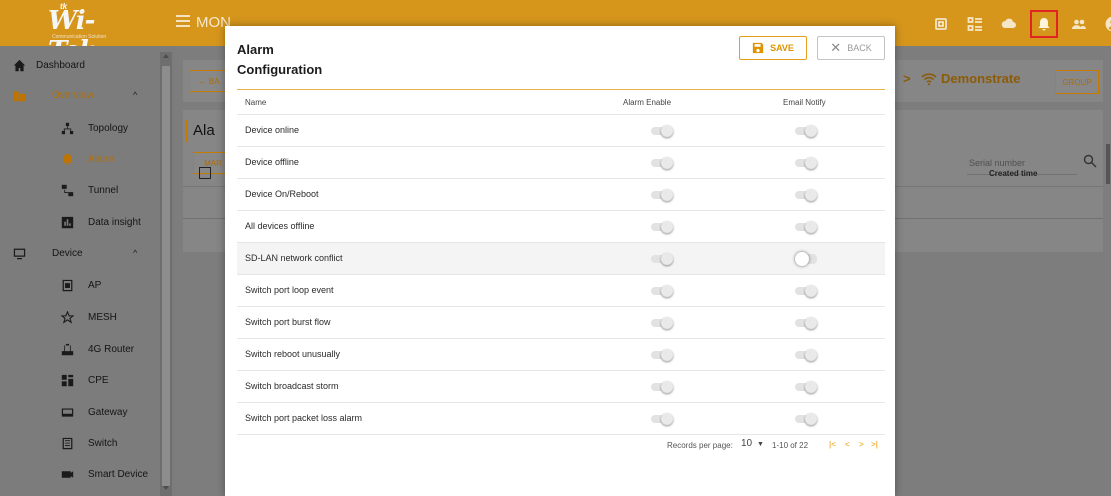  I want to click on dropdown-caret-icon: ▼, so click(760, 444).